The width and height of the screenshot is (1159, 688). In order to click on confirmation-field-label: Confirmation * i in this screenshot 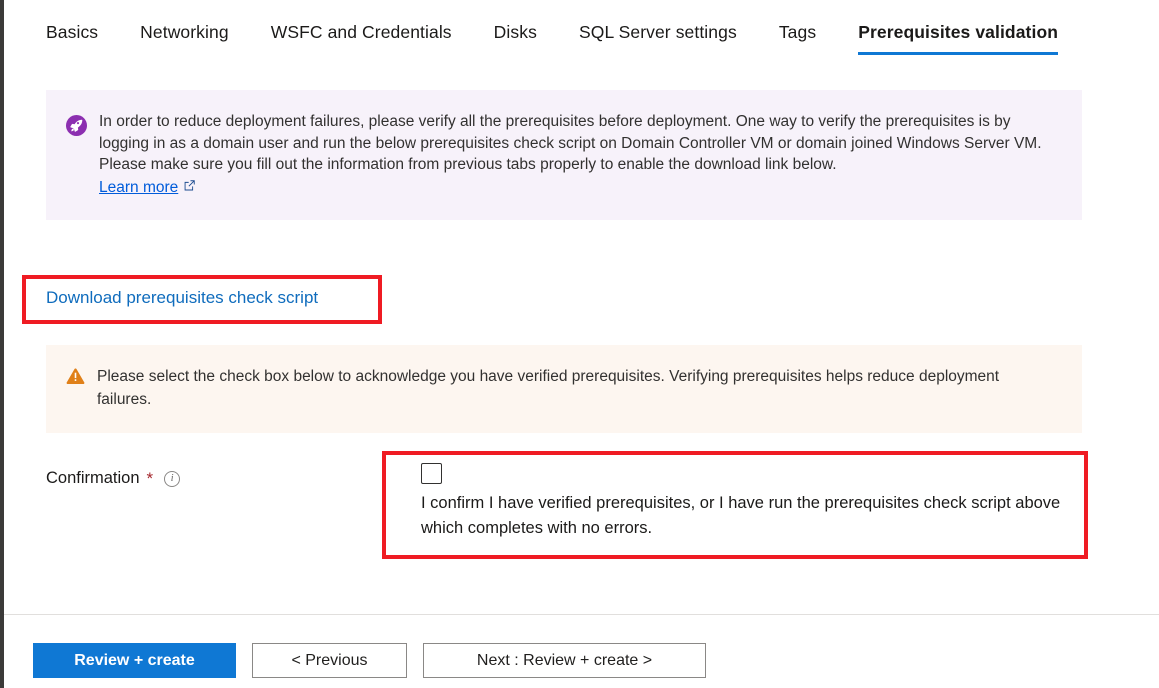, I will do `click(113, 478)`.